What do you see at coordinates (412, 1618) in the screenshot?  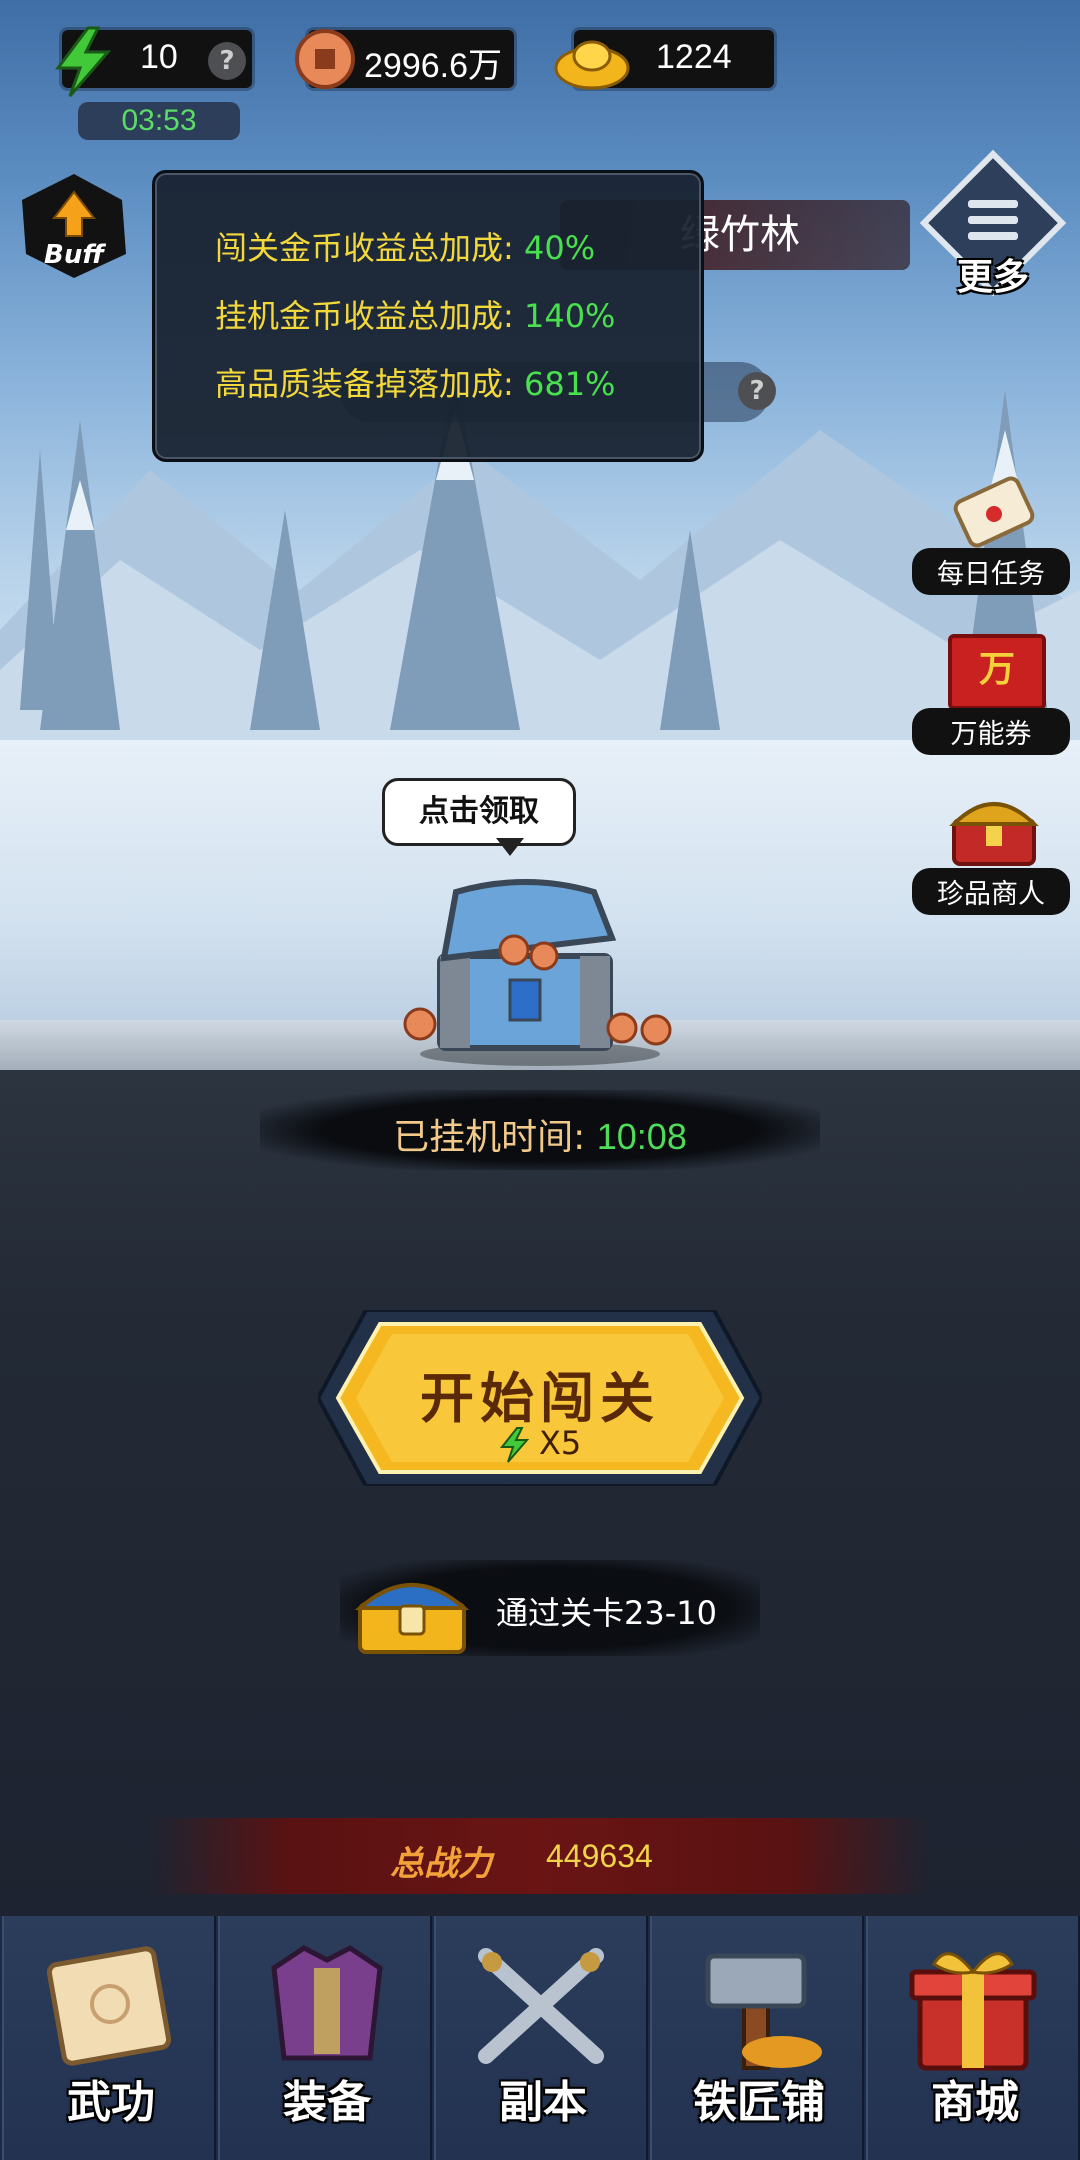 I see `blue-gold-chest-icon` at bounding box center [412, 1618].